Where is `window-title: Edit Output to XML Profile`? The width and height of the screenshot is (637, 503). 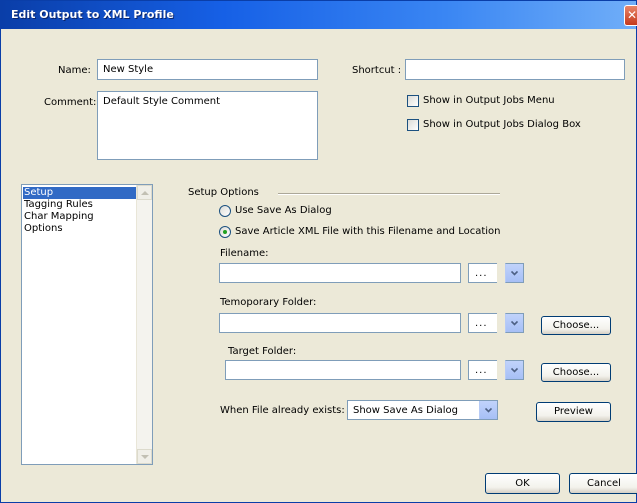
window-title: Edit Output to XML Profile is located at coordinates (92, 14).